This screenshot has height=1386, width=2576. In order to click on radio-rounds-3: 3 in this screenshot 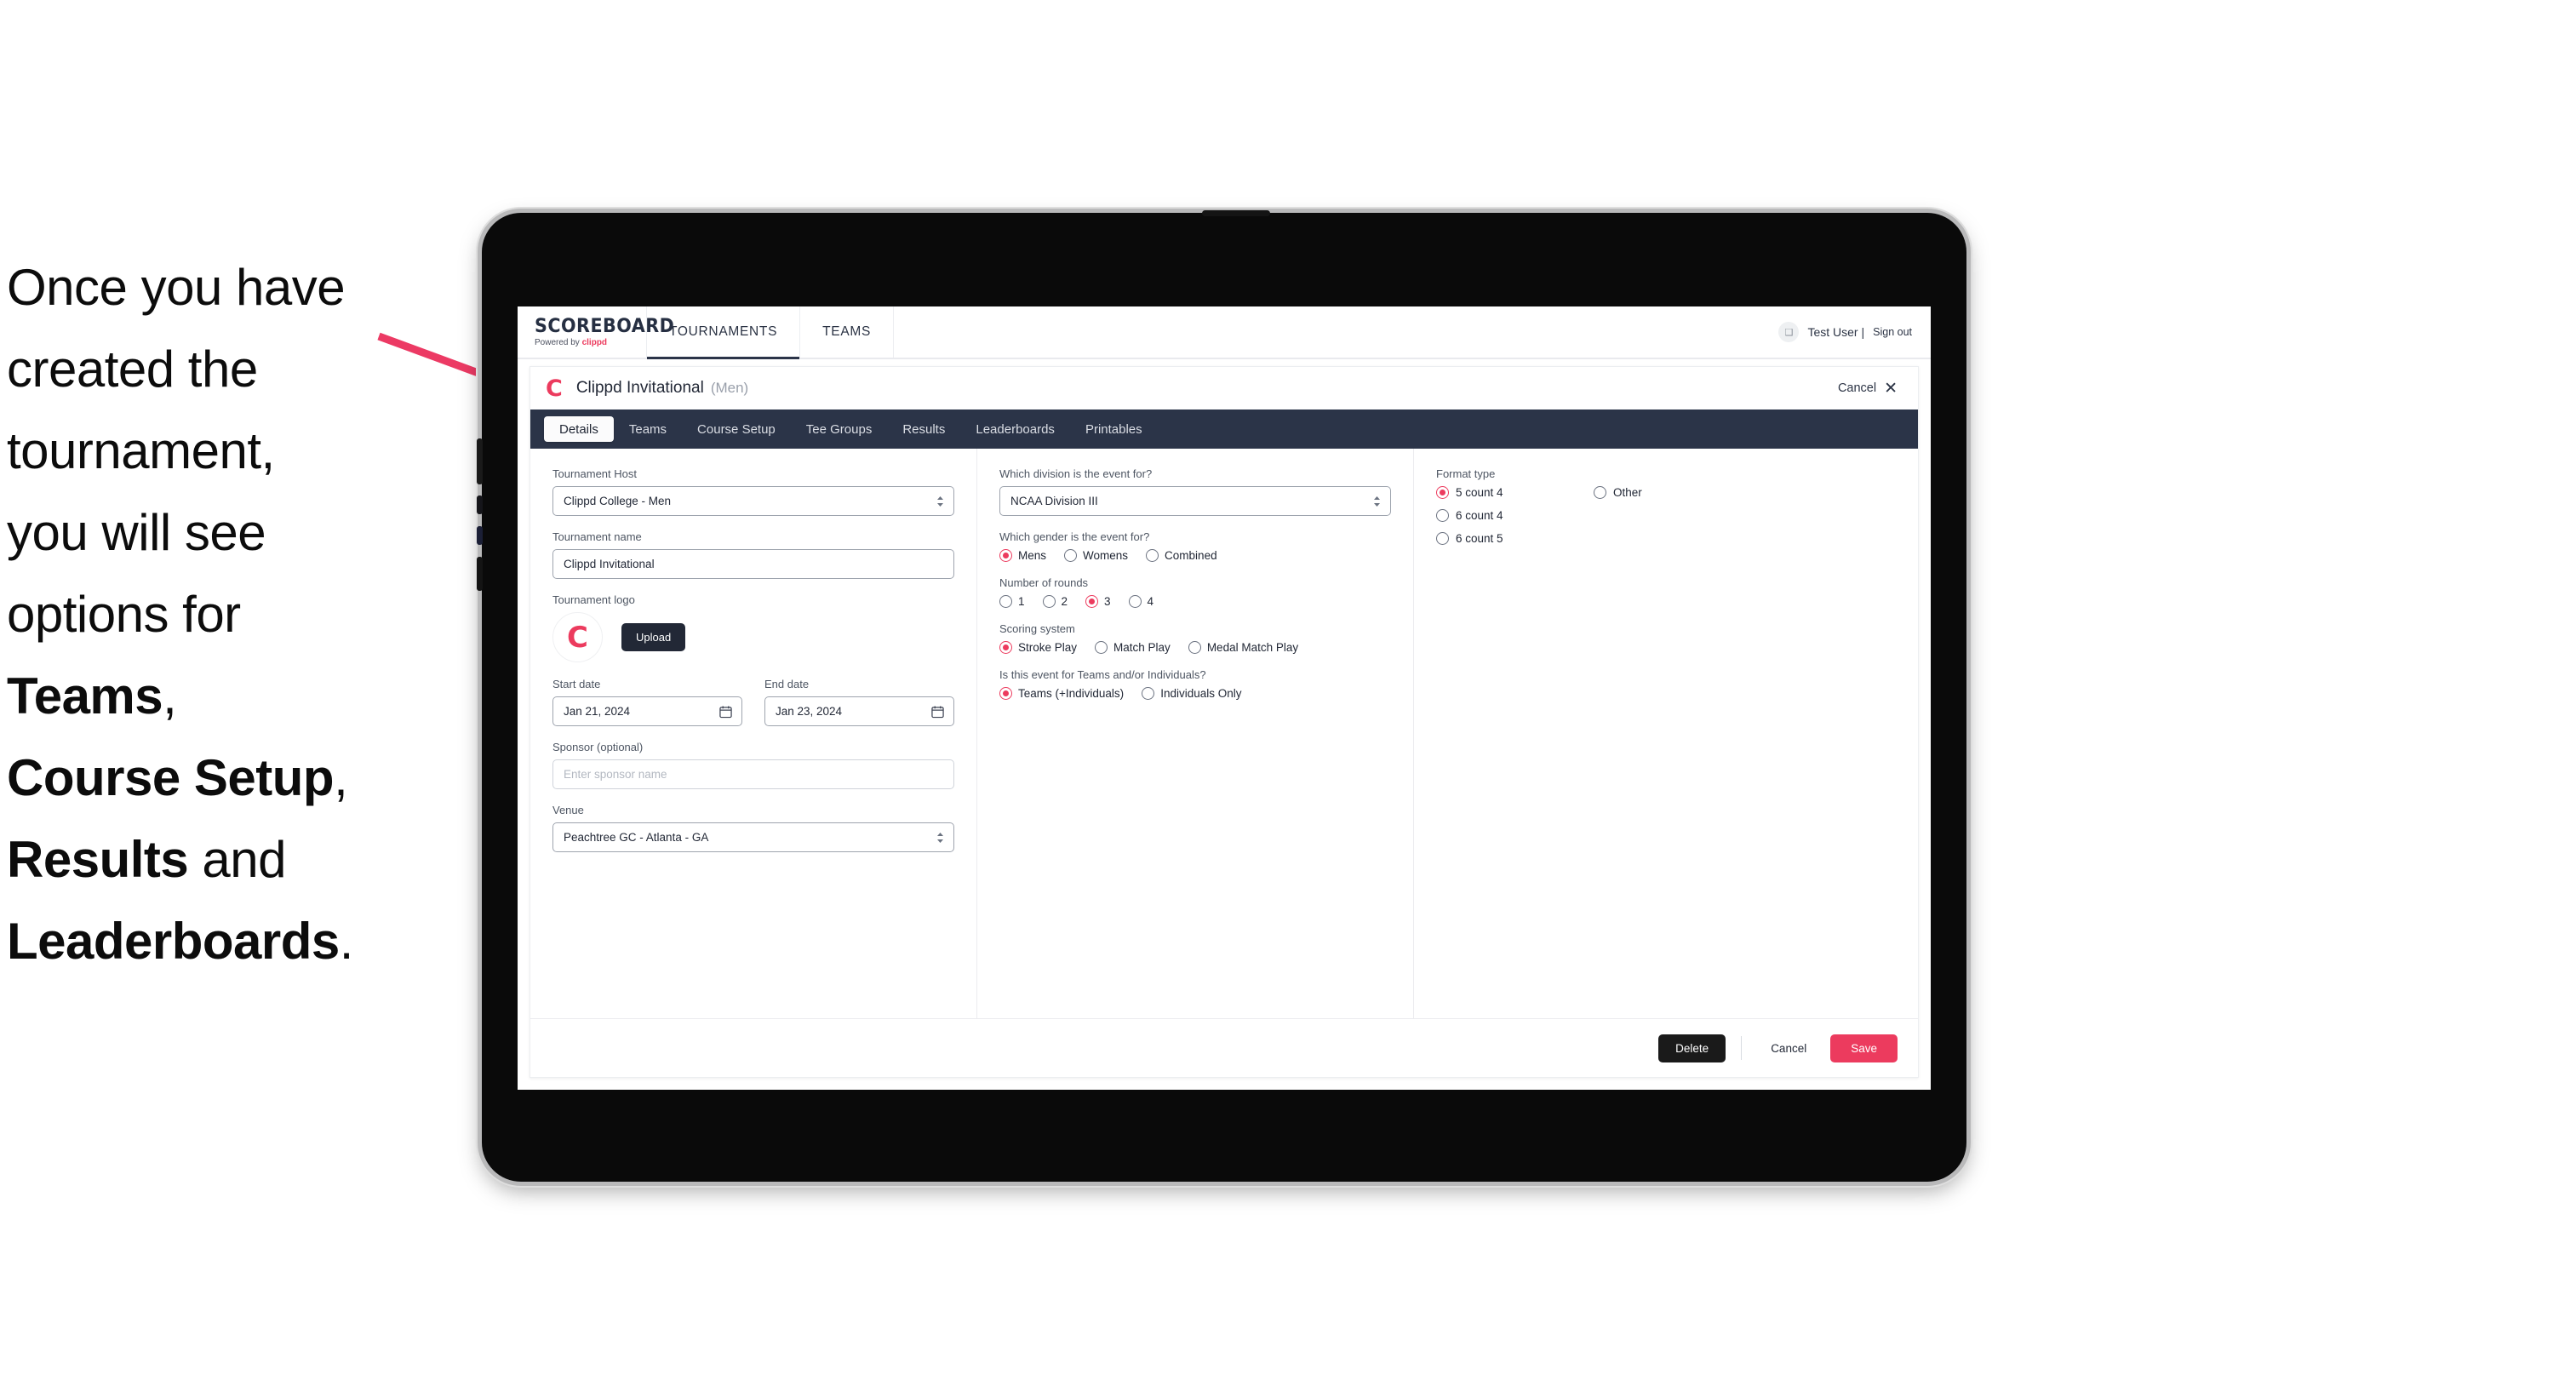, I will do `click(1098, 601)`.